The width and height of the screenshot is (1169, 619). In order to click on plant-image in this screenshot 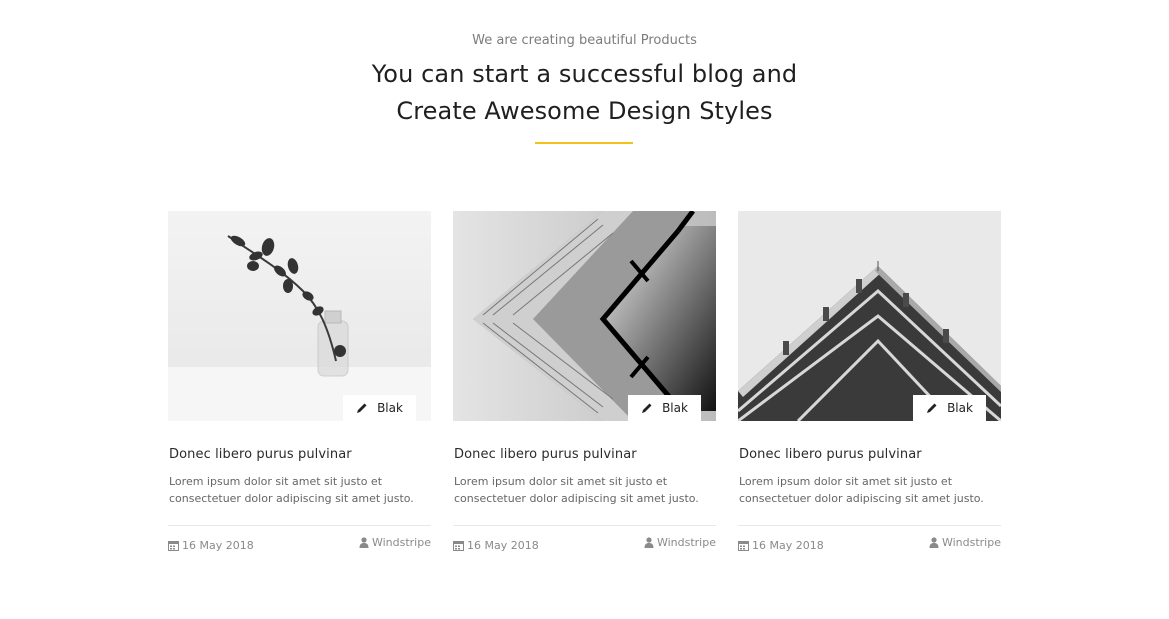, I will do `click(299, 316)`.